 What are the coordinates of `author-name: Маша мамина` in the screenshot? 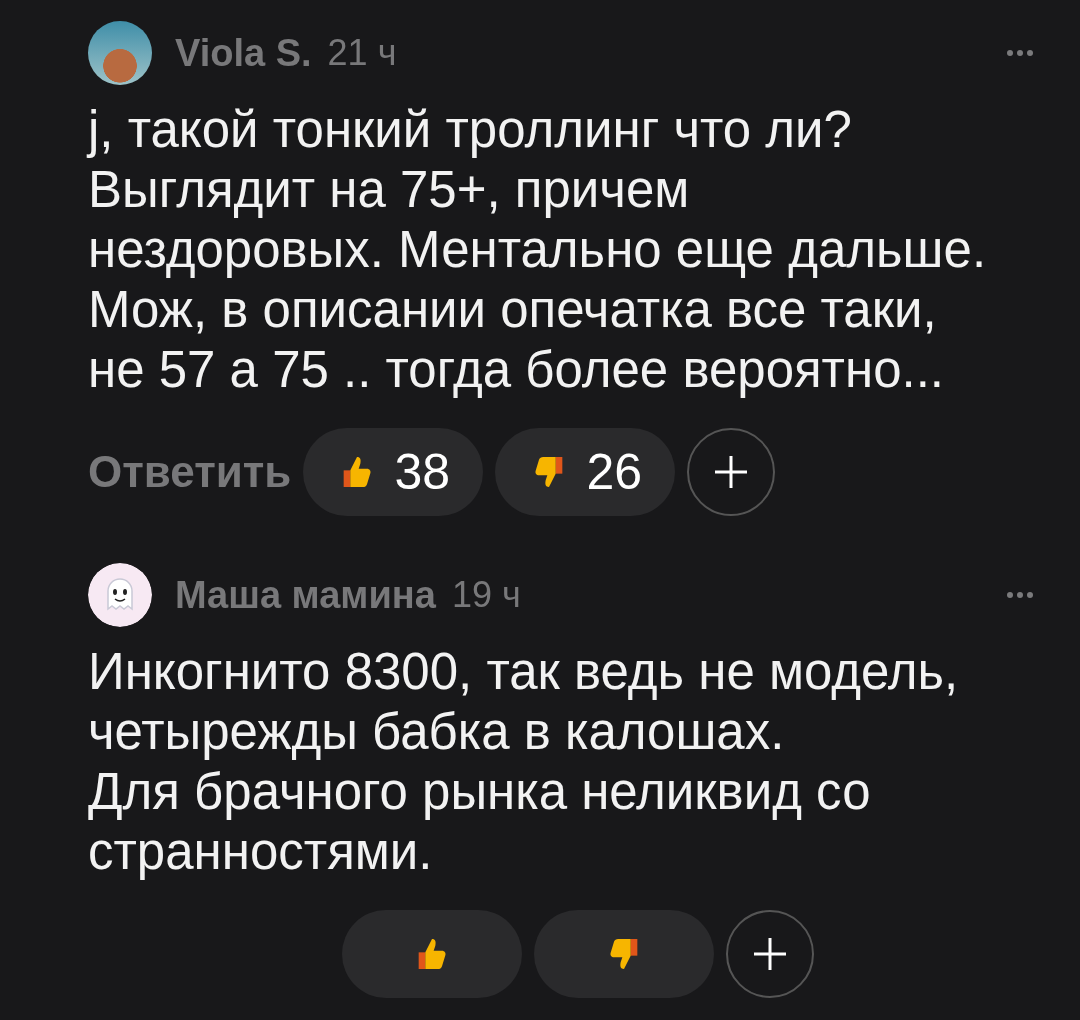 It's located at (305, 595).